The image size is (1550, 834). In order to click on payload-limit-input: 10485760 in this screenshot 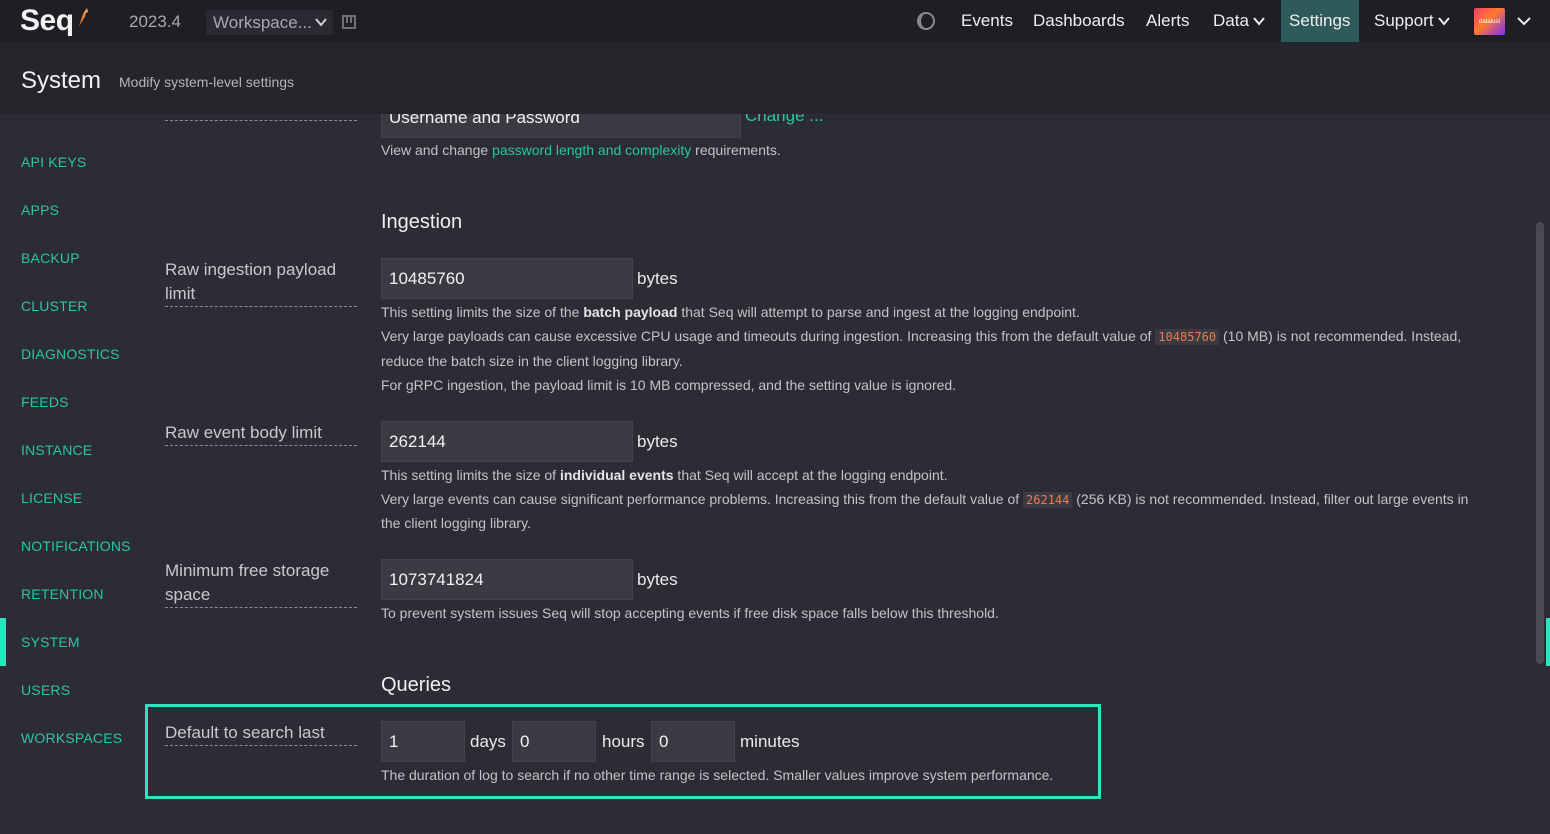, I will do `click(507, 278)`.